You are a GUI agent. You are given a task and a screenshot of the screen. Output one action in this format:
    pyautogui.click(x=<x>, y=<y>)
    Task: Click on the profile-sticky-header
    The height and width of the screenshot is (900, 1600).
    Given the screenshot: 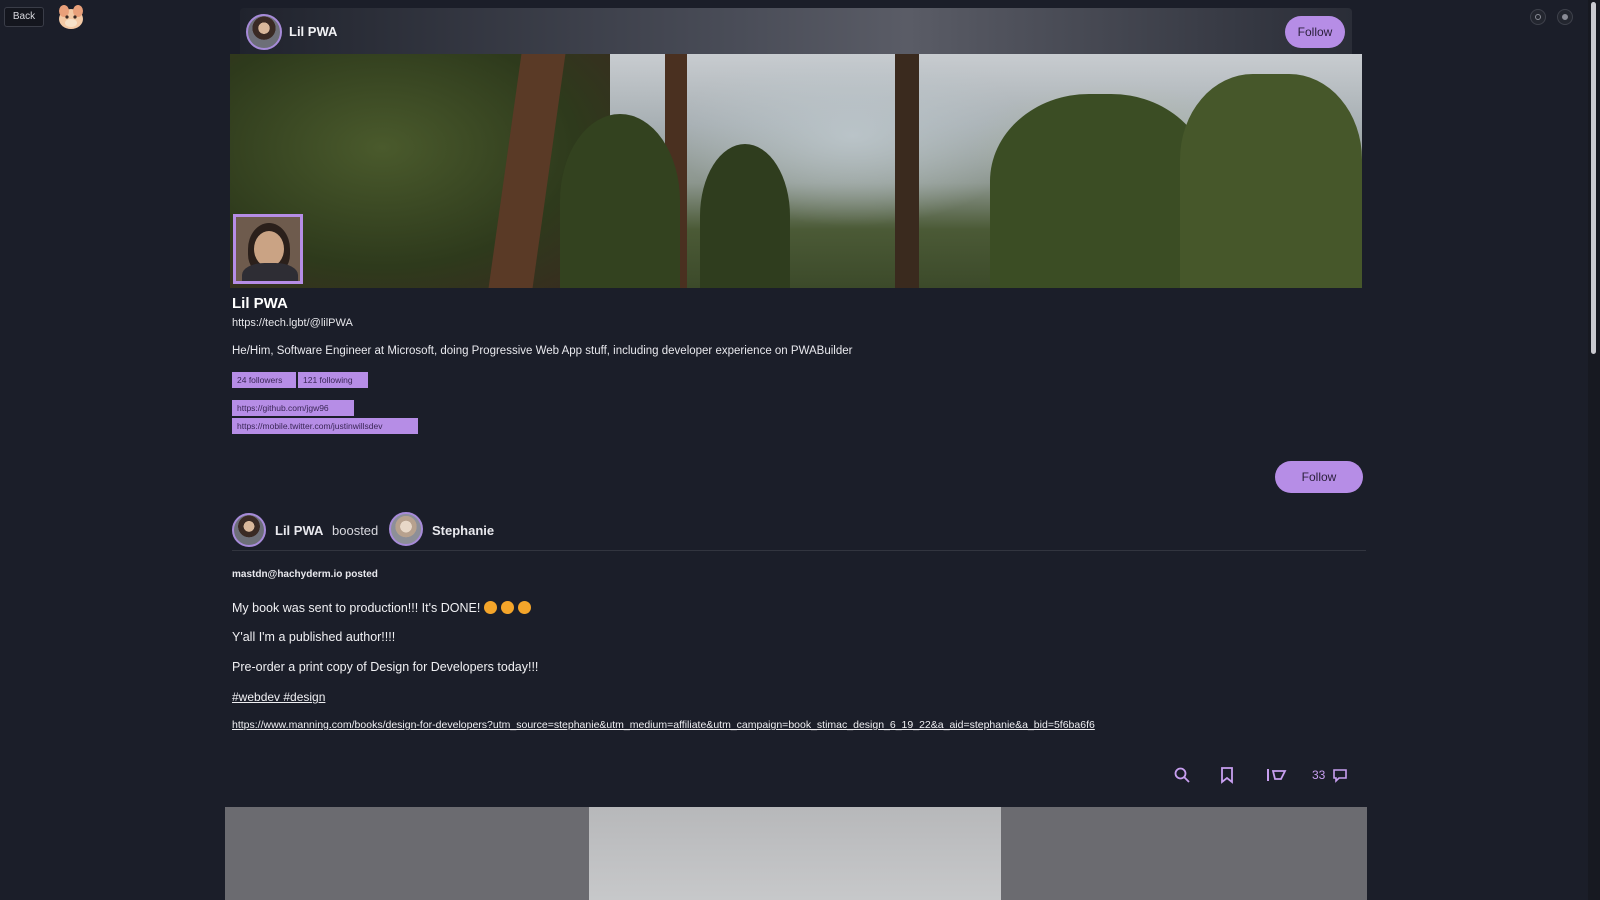 What is the action you would take?
    pyautogui.click(x=796, y=31)
    